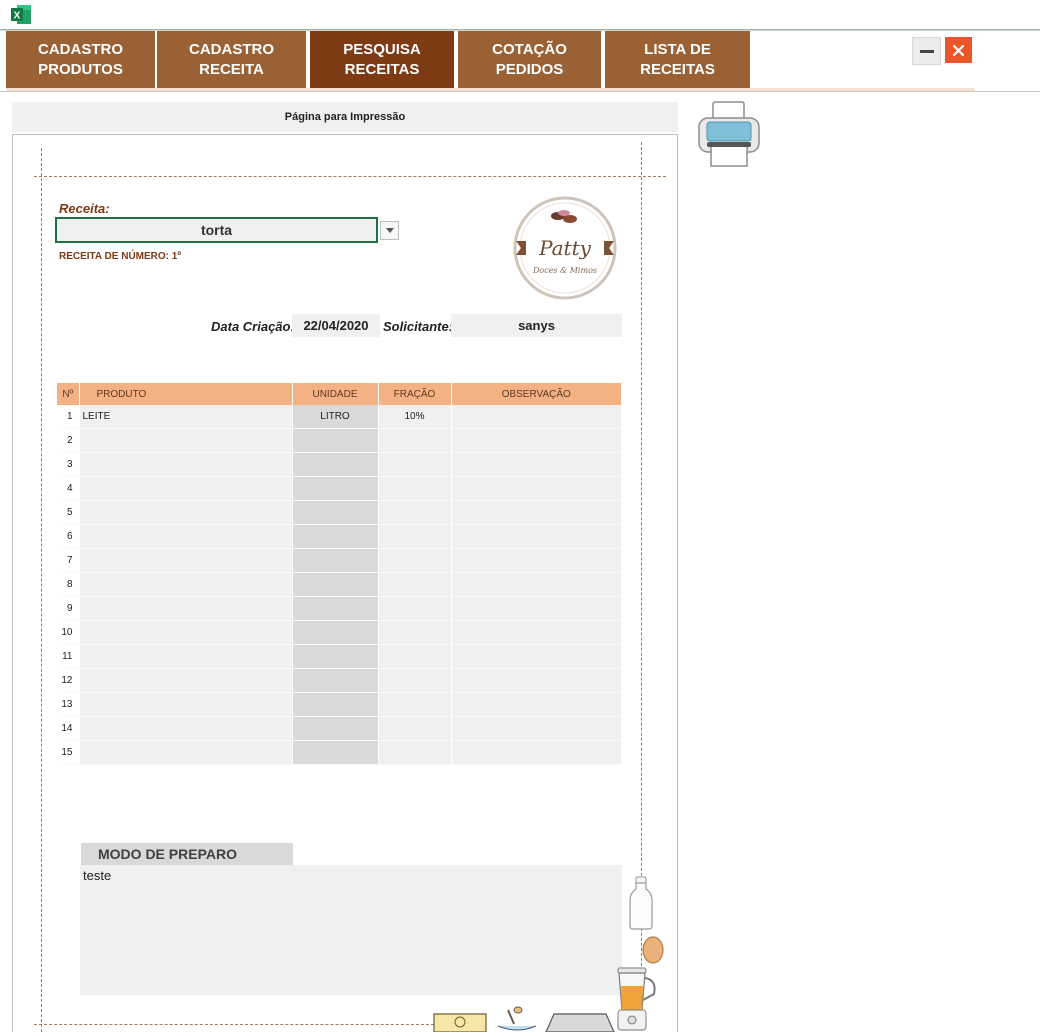  I want to click on receita-dropdown-button, so click(389, 230).